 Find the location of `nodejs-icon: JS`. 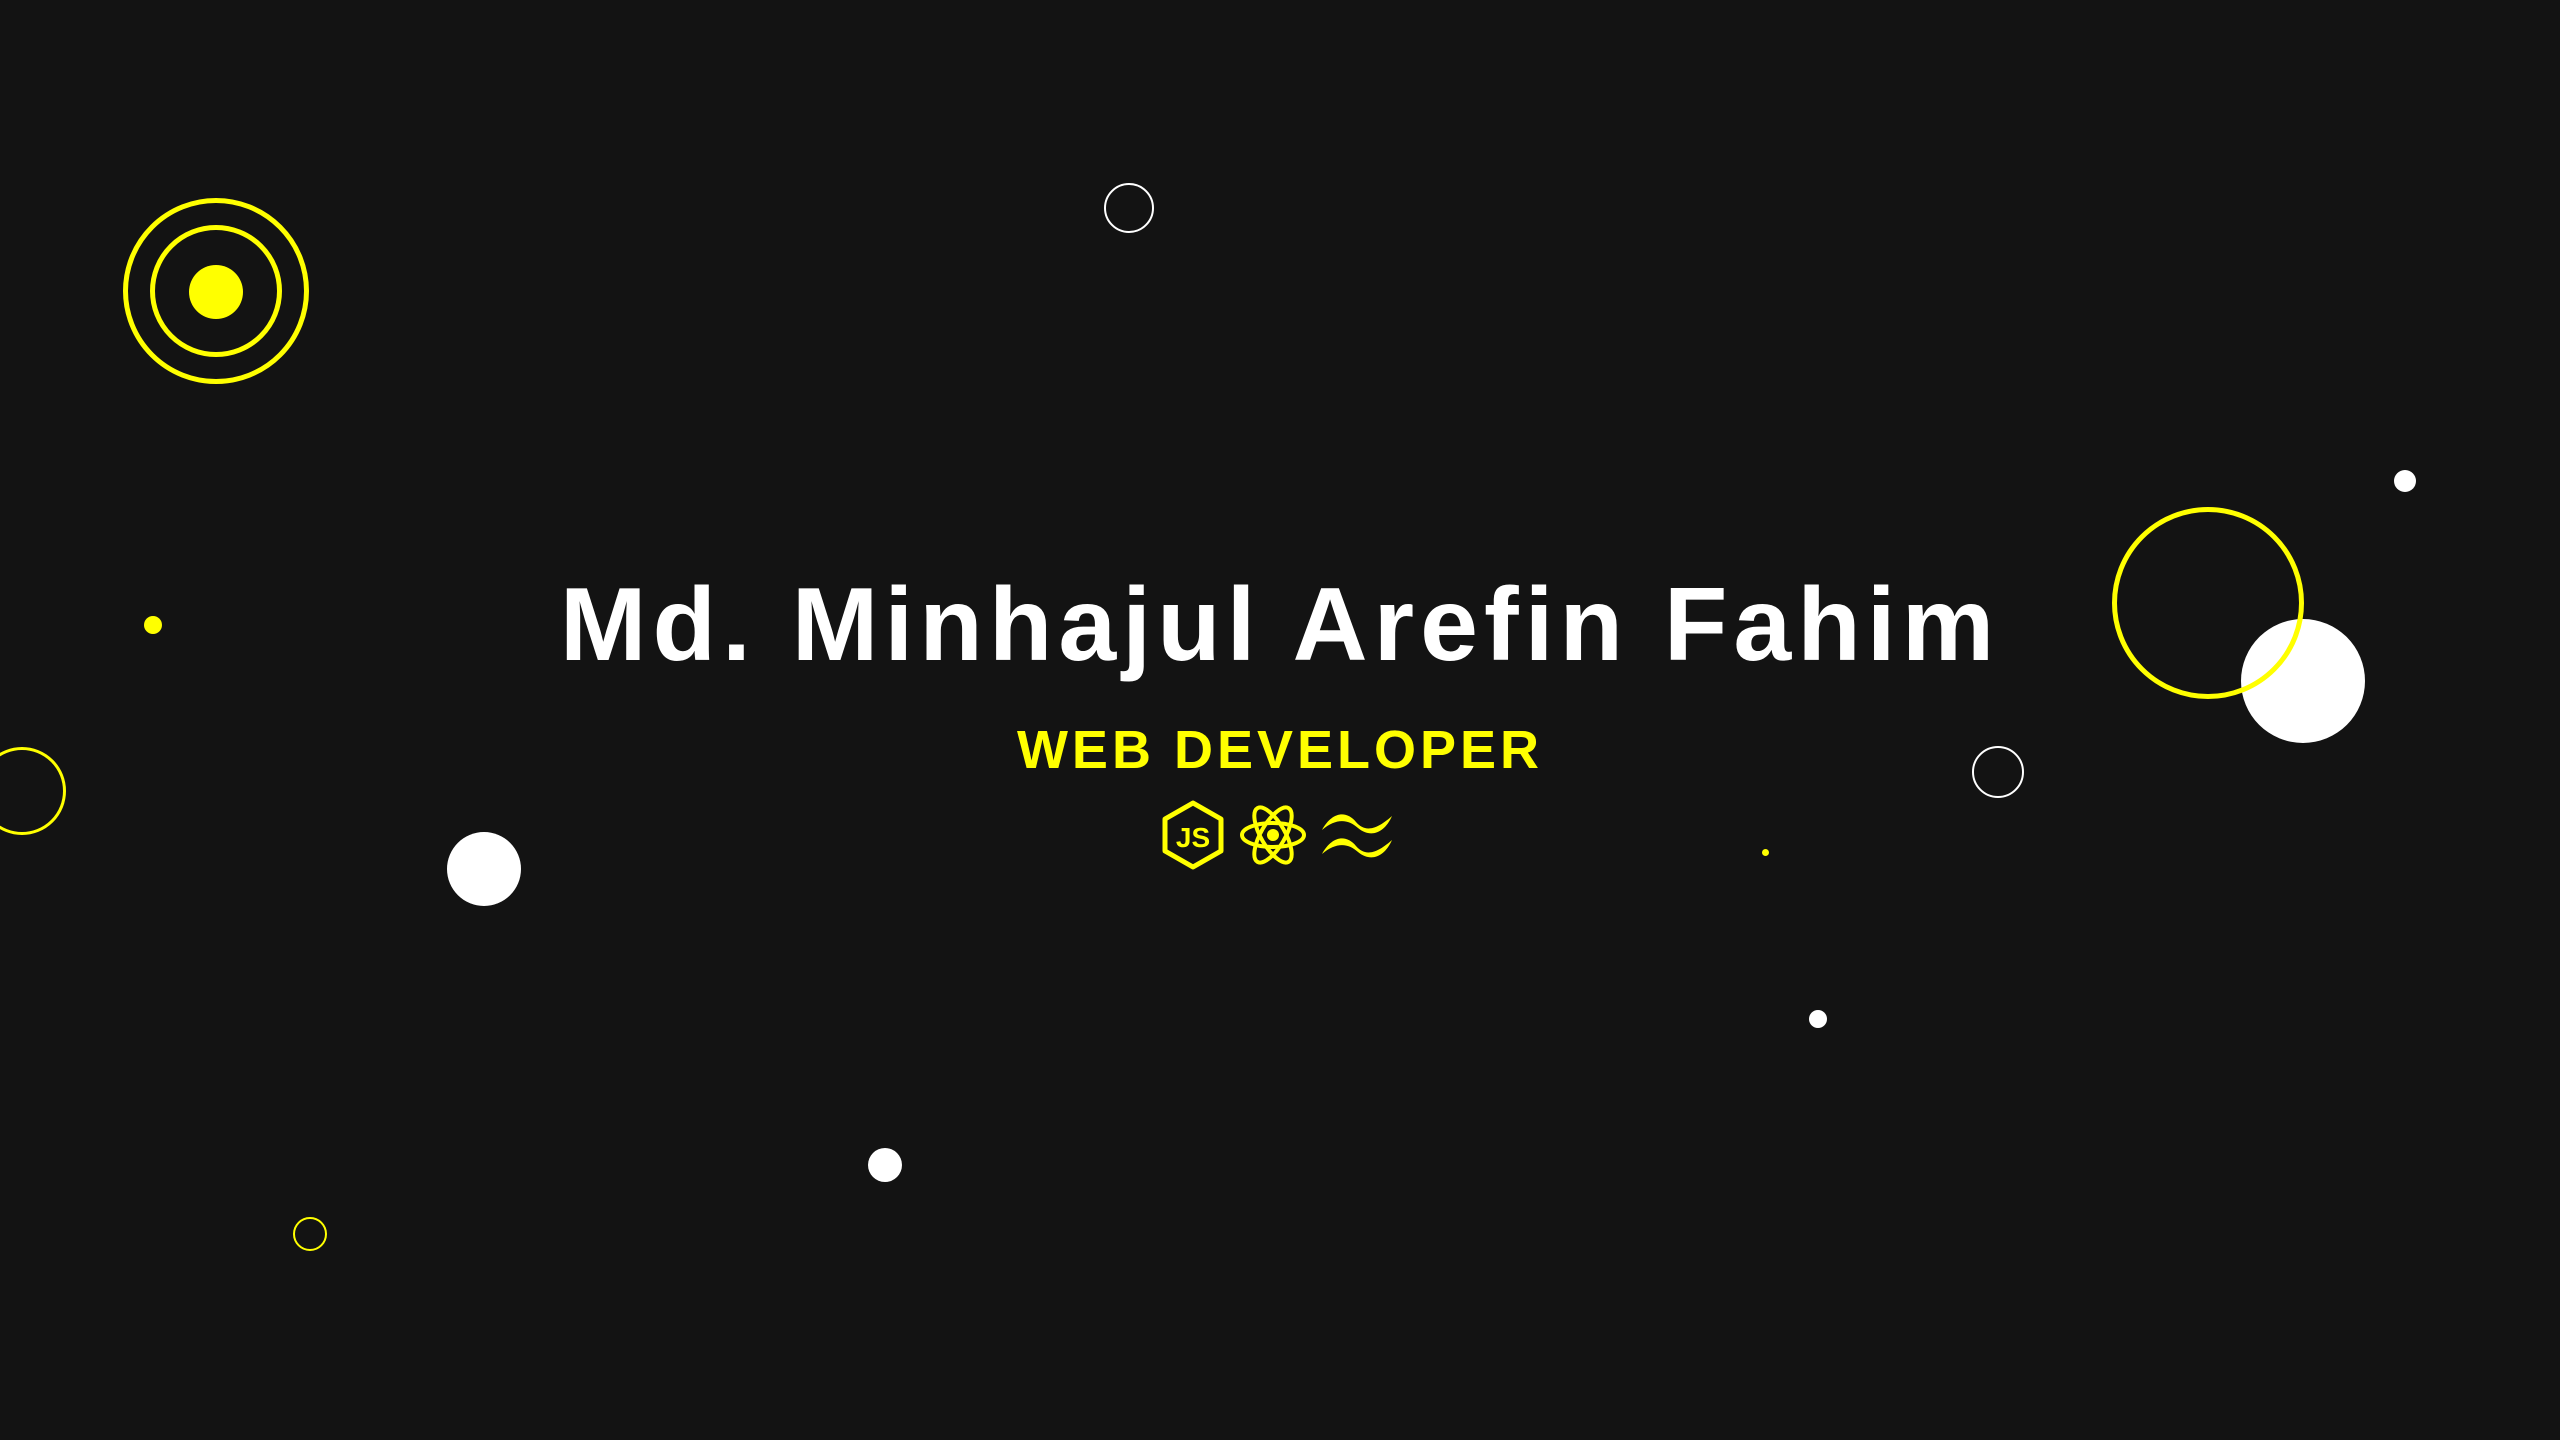

nodejs-icon: JS is located at coordinates (1193, 835).